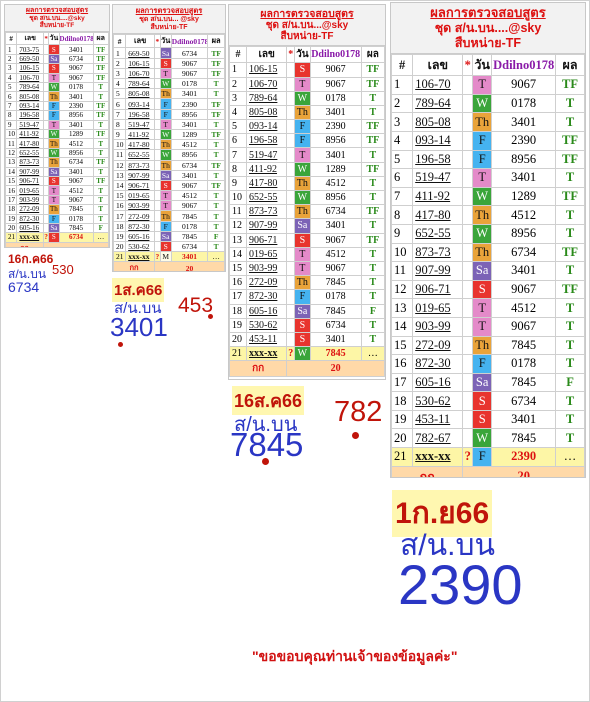 Image resolution: width=590 pixels, height=702 pixels. I want to click on value: 7845, so click(524, 382).